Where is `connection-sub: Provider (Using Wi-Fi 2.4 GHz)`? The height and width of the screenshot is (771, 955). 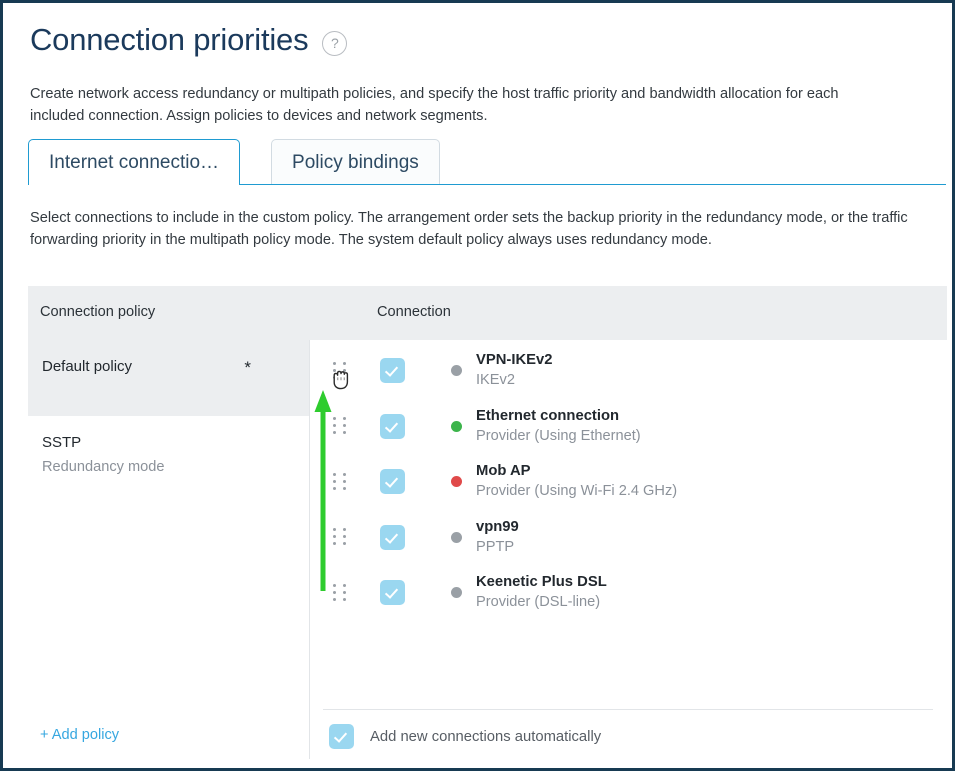
connection-sub: Provider (Using Wi-Fi 2.4 GHz) is located at coordinates (577, 491).